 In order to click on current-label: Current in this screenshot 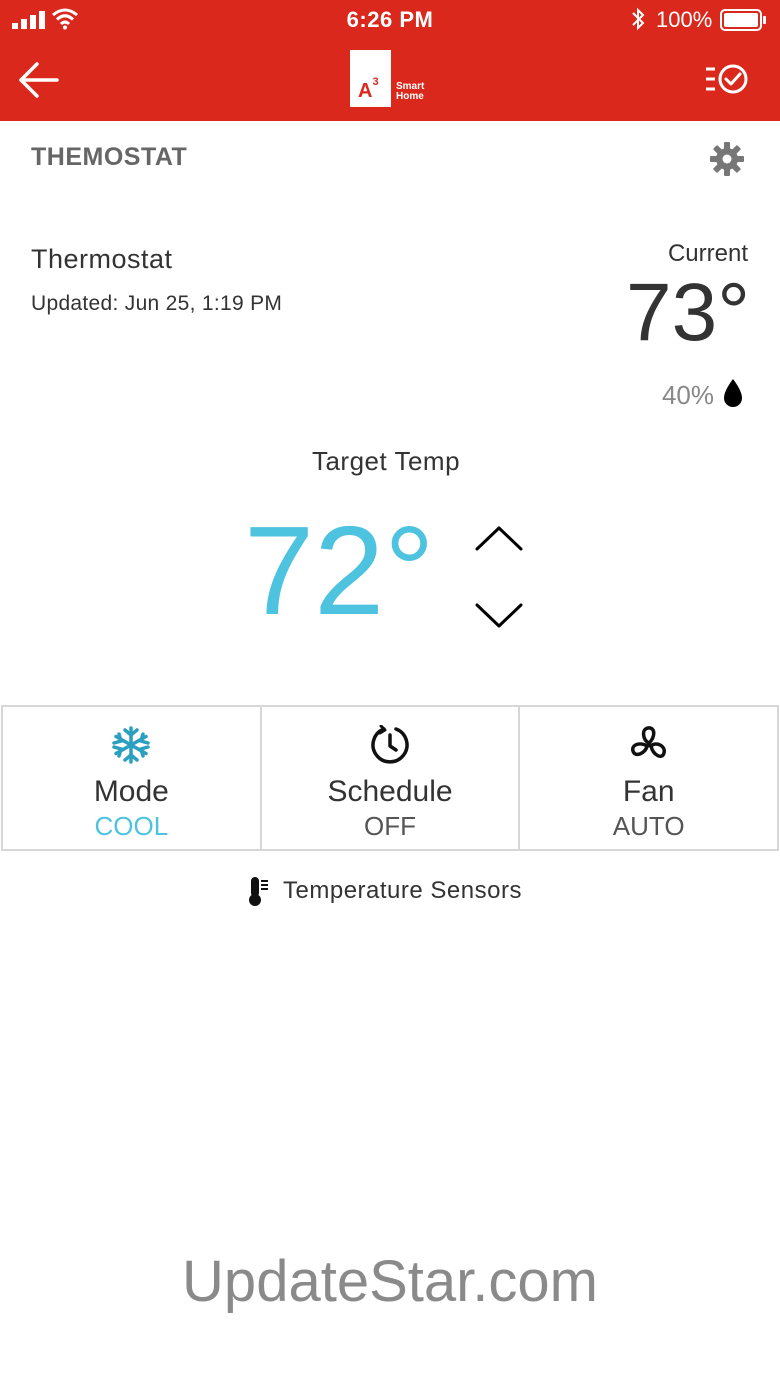, I will do `click(707, 253)`.